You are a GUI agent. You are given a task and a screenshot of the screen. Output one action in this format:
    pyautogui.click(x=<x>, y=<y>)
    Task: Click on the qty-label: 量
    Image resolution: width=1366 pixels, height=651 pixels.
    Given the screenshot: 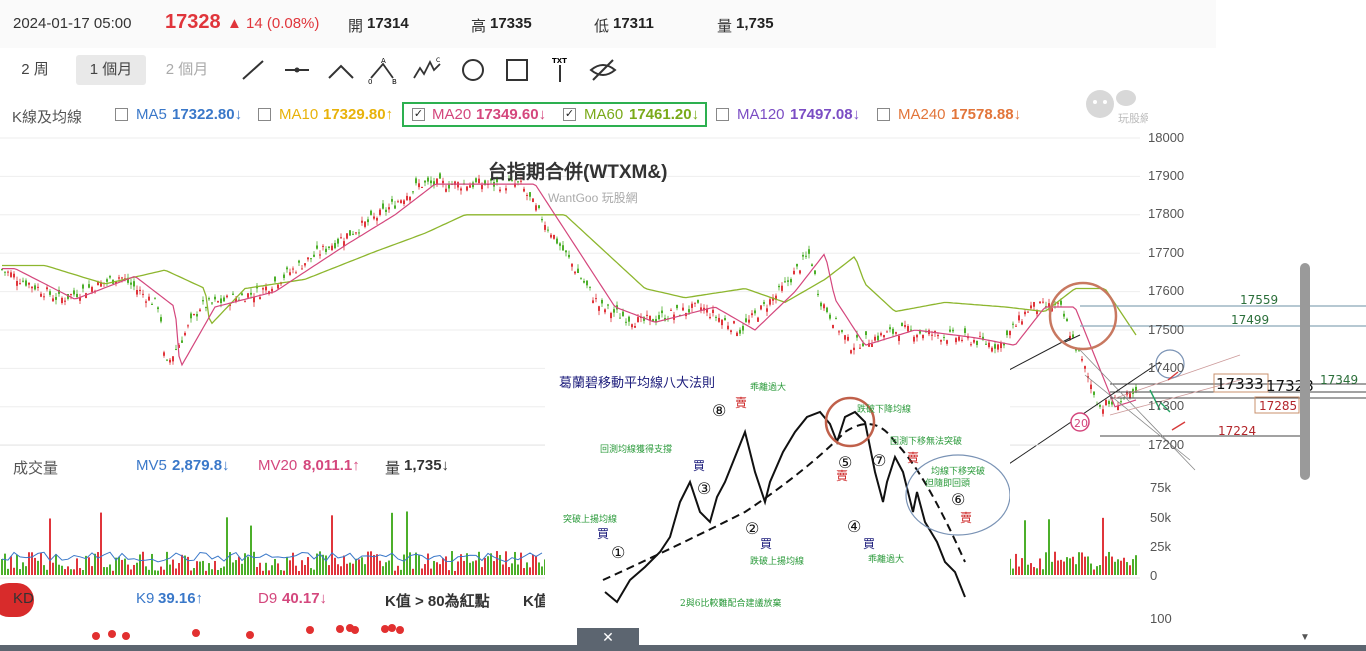 What is the action you would take?
    pyautogui.click(x=393, y=468)
    